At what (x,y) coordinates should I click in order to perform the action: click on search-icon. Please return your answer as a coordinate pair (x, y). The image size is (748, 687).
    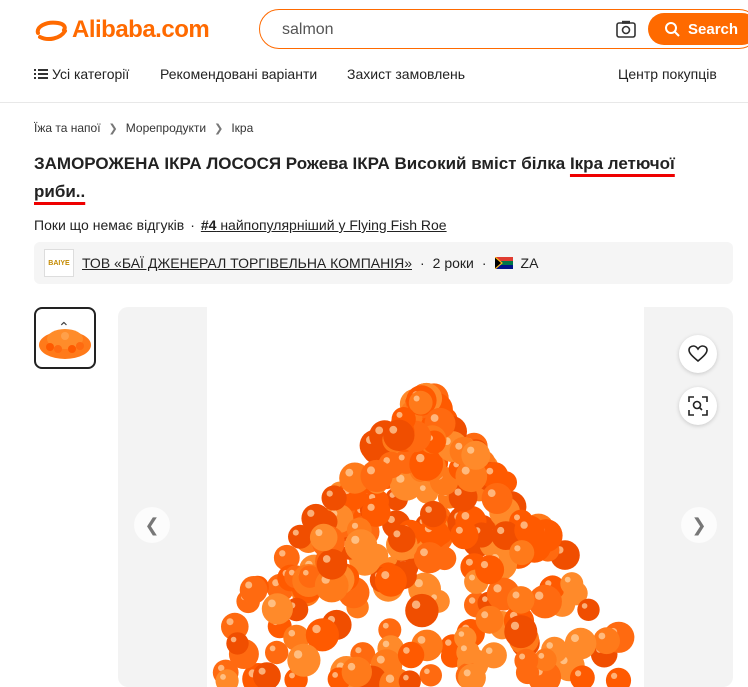
    Looking at the image, I should click on (672, 29).